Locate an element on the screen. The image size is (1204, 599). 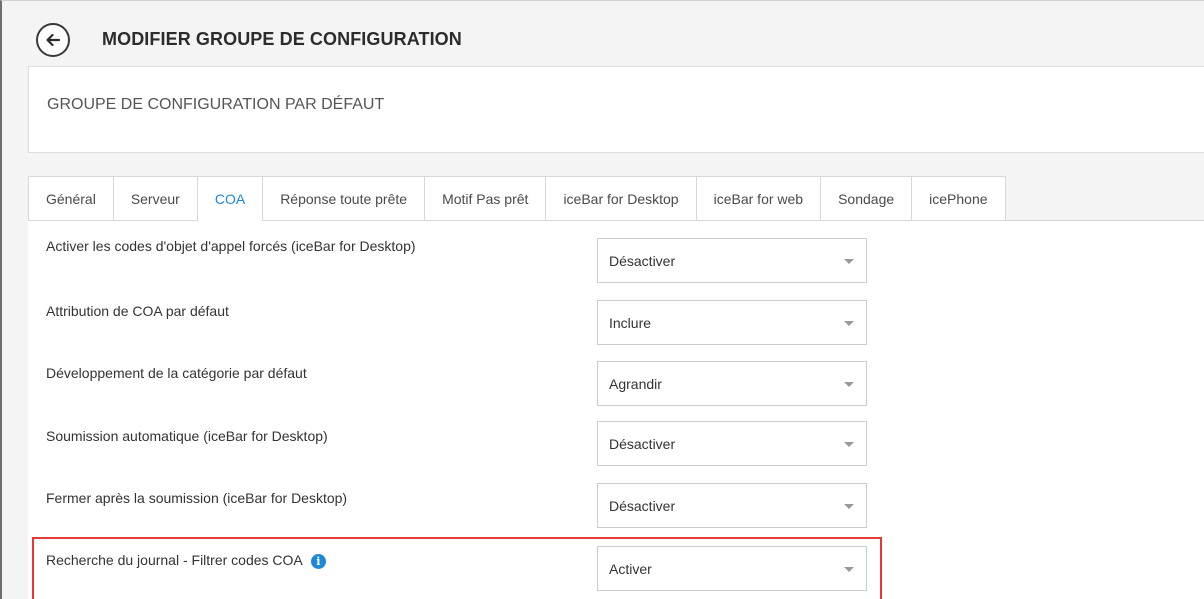
log-search-filter-select: Activer is located at coordinates (732, 568).